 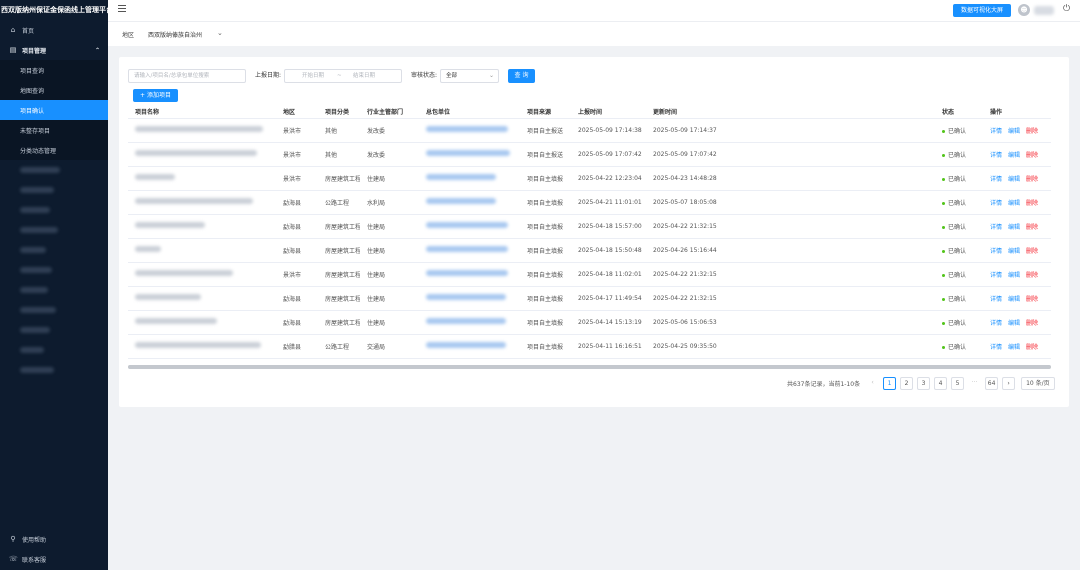 What do you see at coordinates (155, 95) in the screenshot?
I see `add-project-button: + 添加项目` at bounding box center [155, 95].